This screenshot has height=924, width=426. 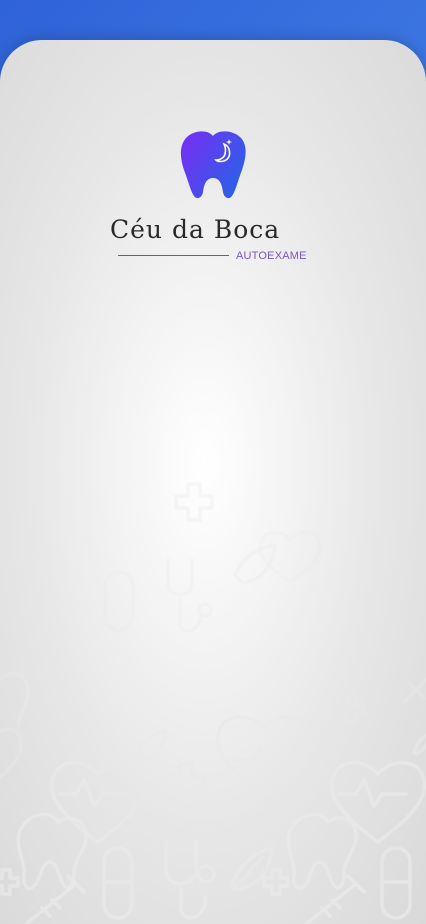 I want to click on brand-title: Céu da Boca, so click(x=195, y=229).